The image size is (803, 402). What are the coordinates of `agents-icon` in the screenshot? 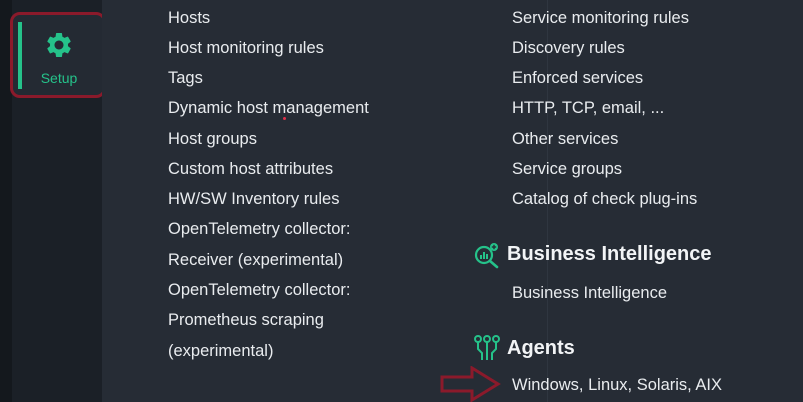 It's located at (487, 347).